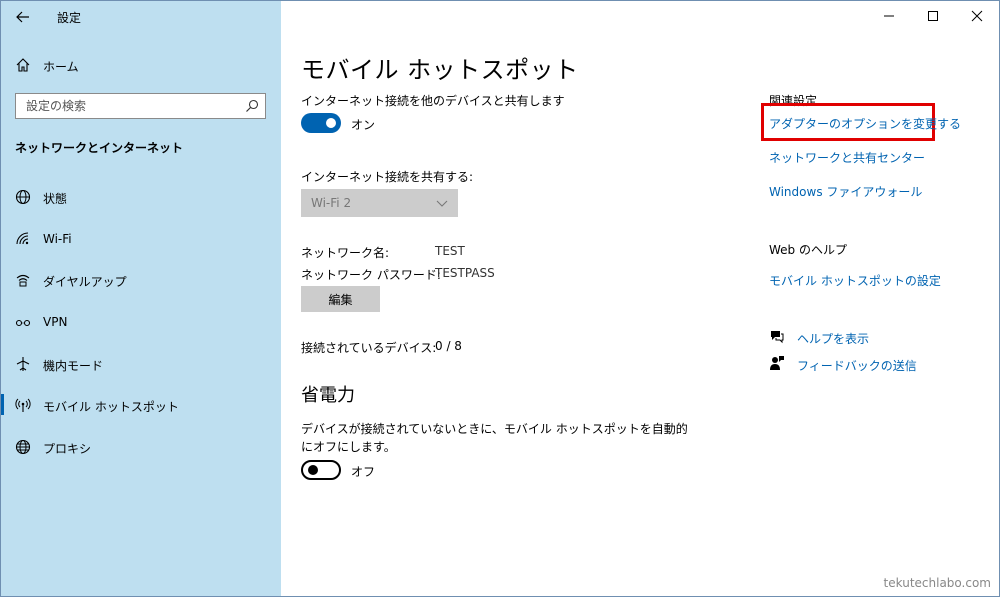 The width and height of the screenshot is (1000, 597). I want to click on hotspot-icon, so click(23, 406).